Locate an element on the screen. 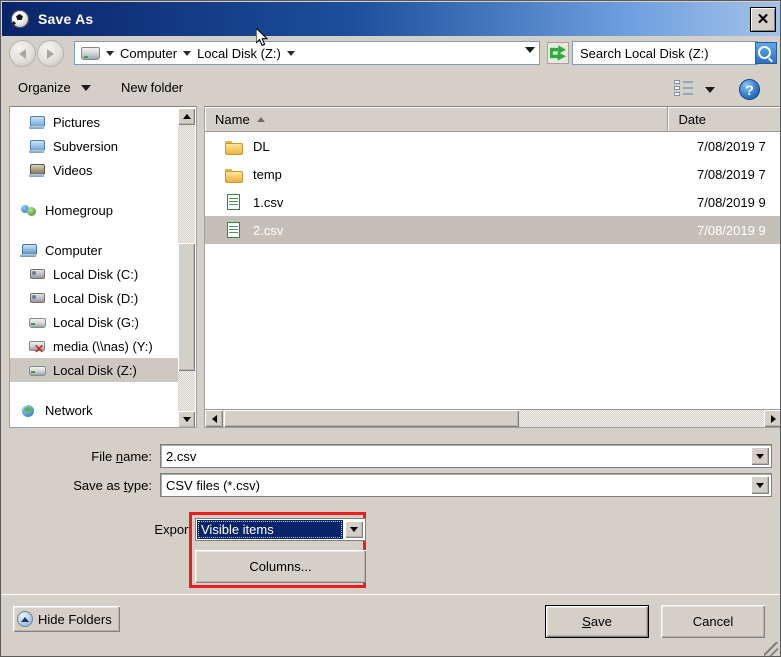 This screenshot has height=657, width=781. table-row: 2.csv 7/08/2019 9 is located at coordinates (492, 230).